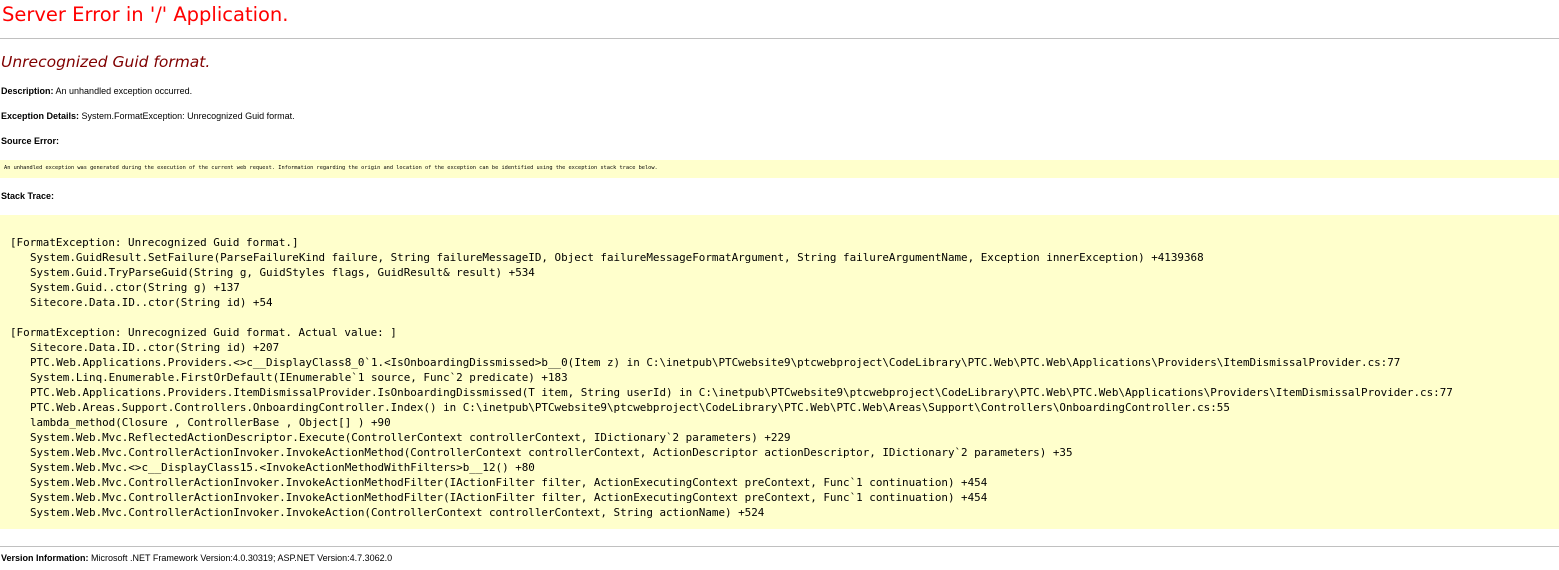 The width and height of the screenshot is (1559, 570). Describe the element at coordinates (779, 38) in the screenshot. I see `title-divider` at that location.